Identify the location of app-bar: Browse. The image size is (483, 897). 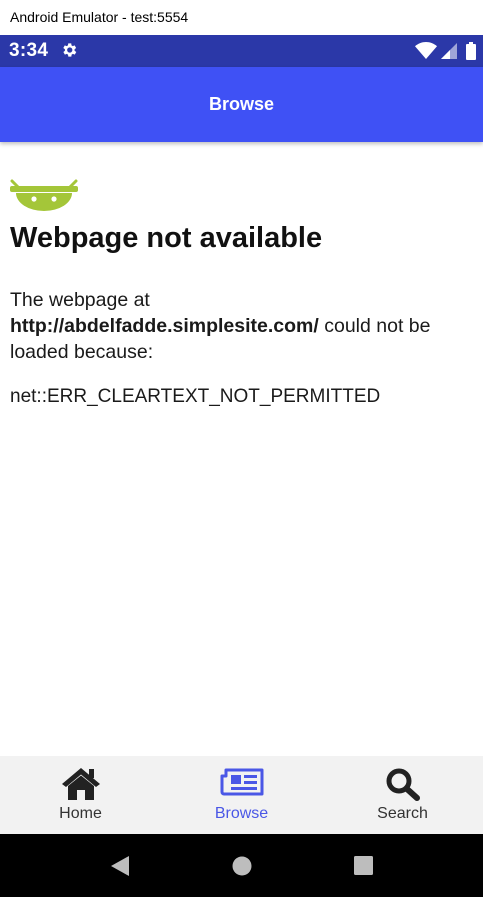
(241, 104).